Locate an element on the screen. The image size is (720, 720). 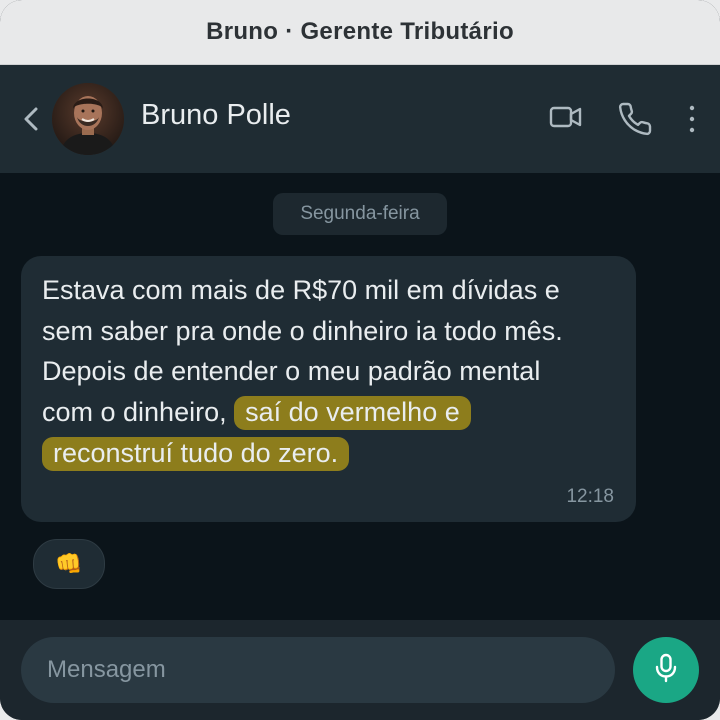
reaction-badge: 👊 is located at coordinates (69, 564).